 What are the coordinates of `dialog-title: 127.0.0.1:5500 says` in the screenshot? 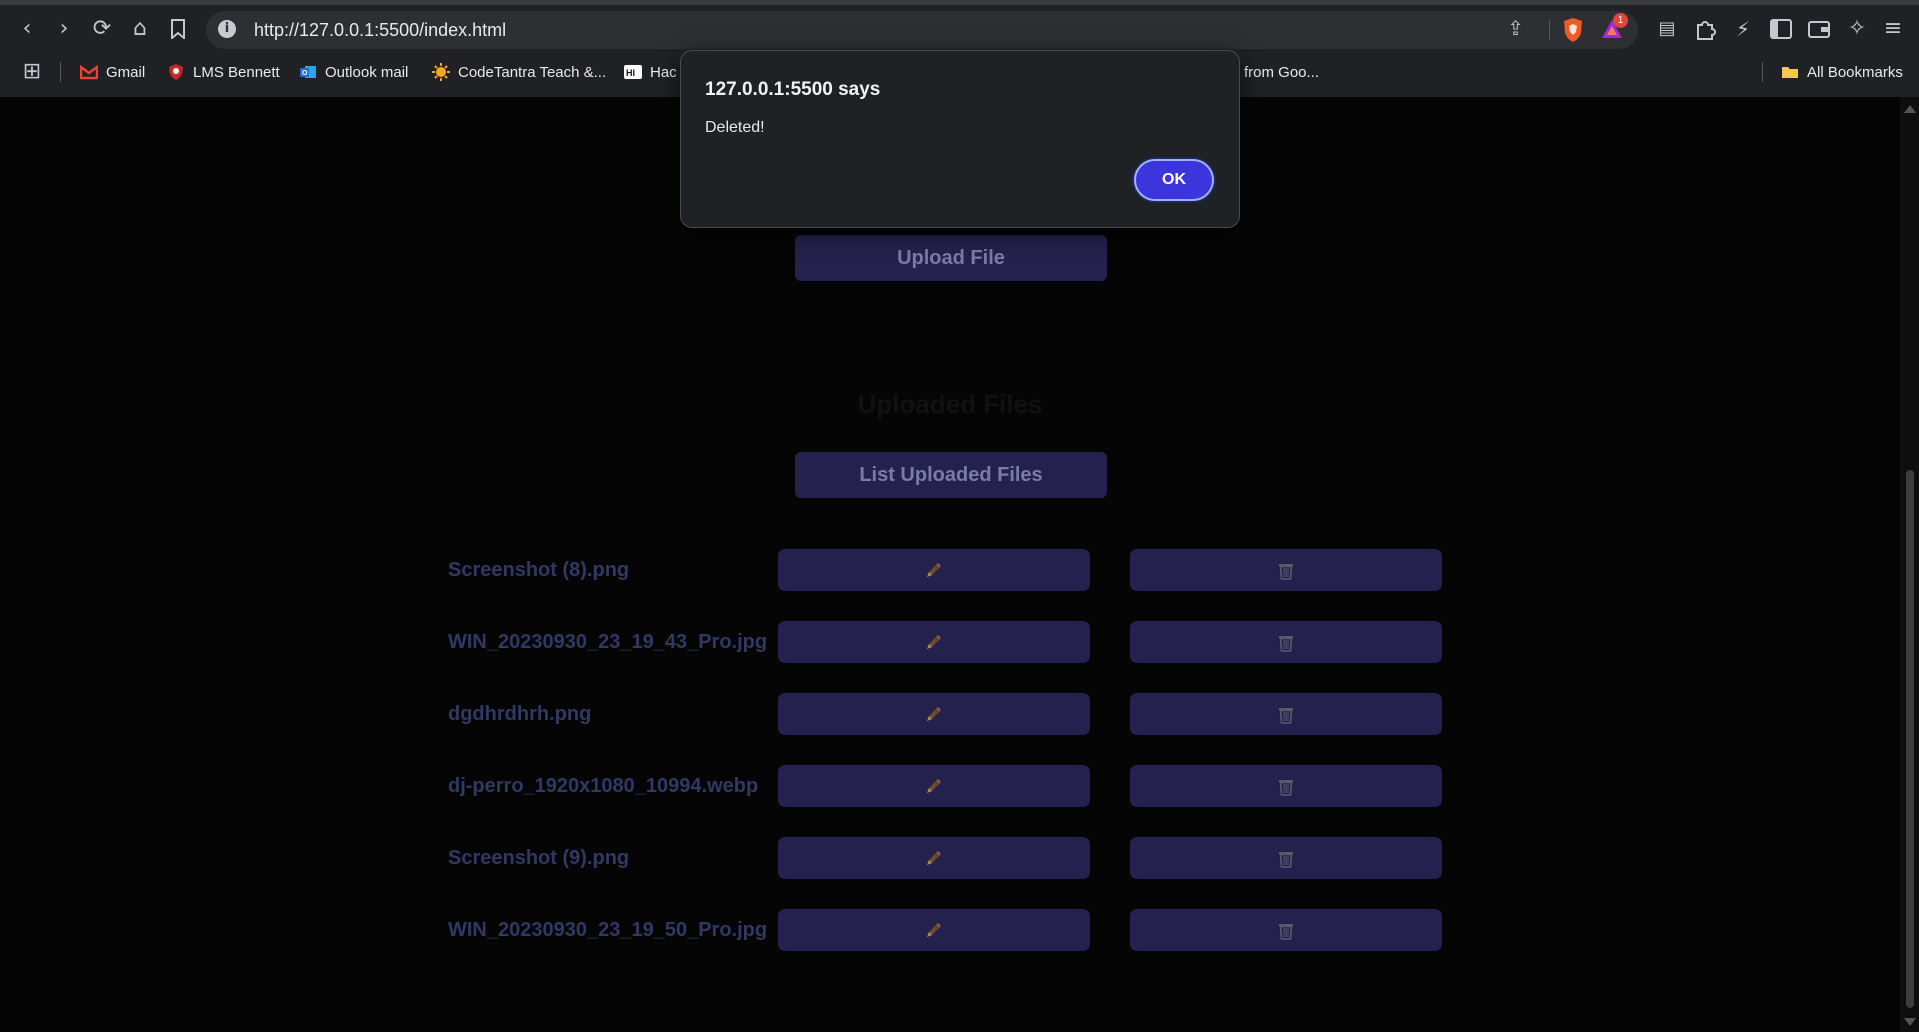 It's located at (793, 89).